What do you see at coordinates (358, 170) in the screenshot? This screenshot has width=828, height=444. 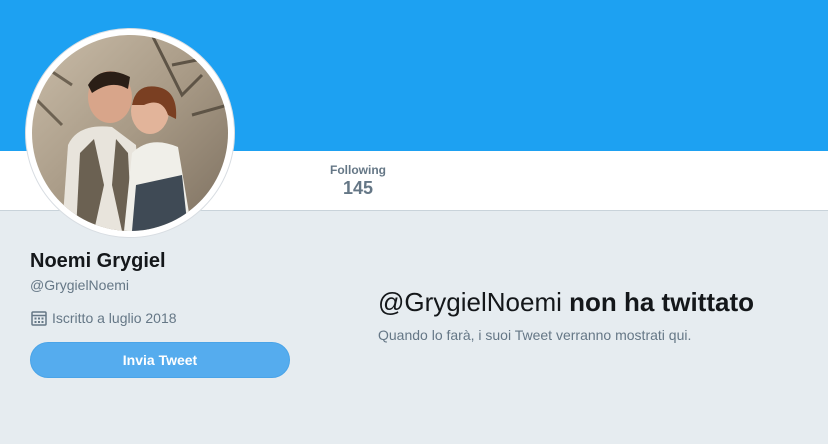 I see `following-label: Following` at bounding box center [358, 170].